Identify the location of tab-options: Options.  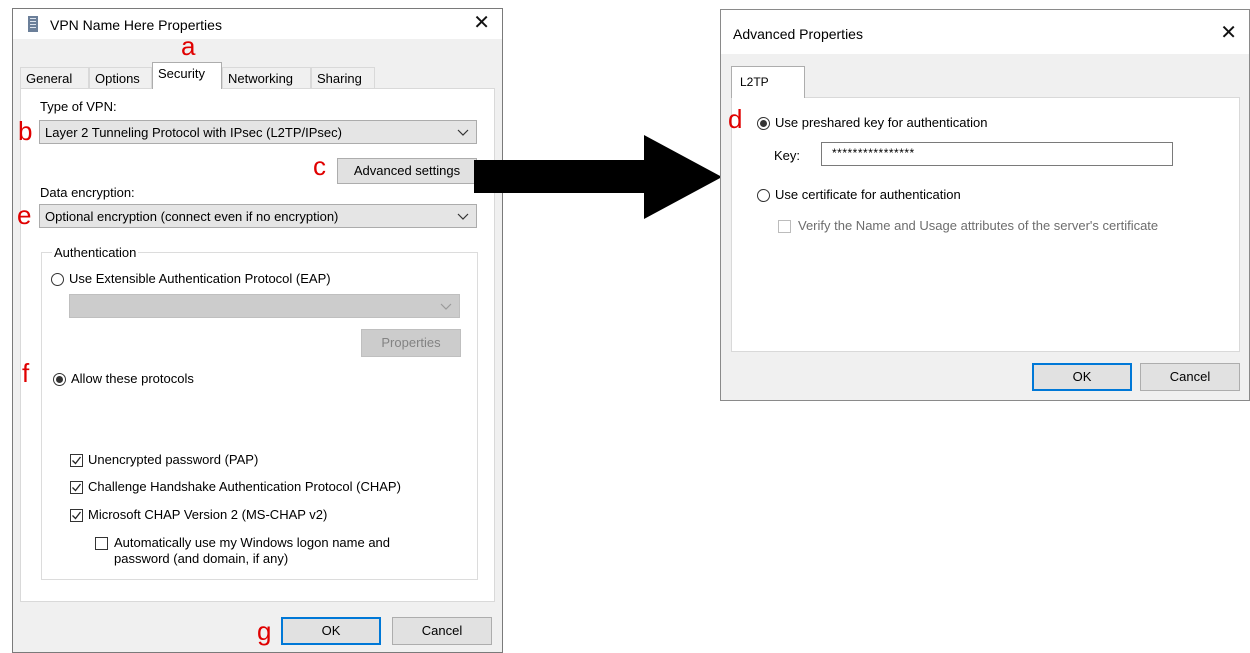
(120, 78).